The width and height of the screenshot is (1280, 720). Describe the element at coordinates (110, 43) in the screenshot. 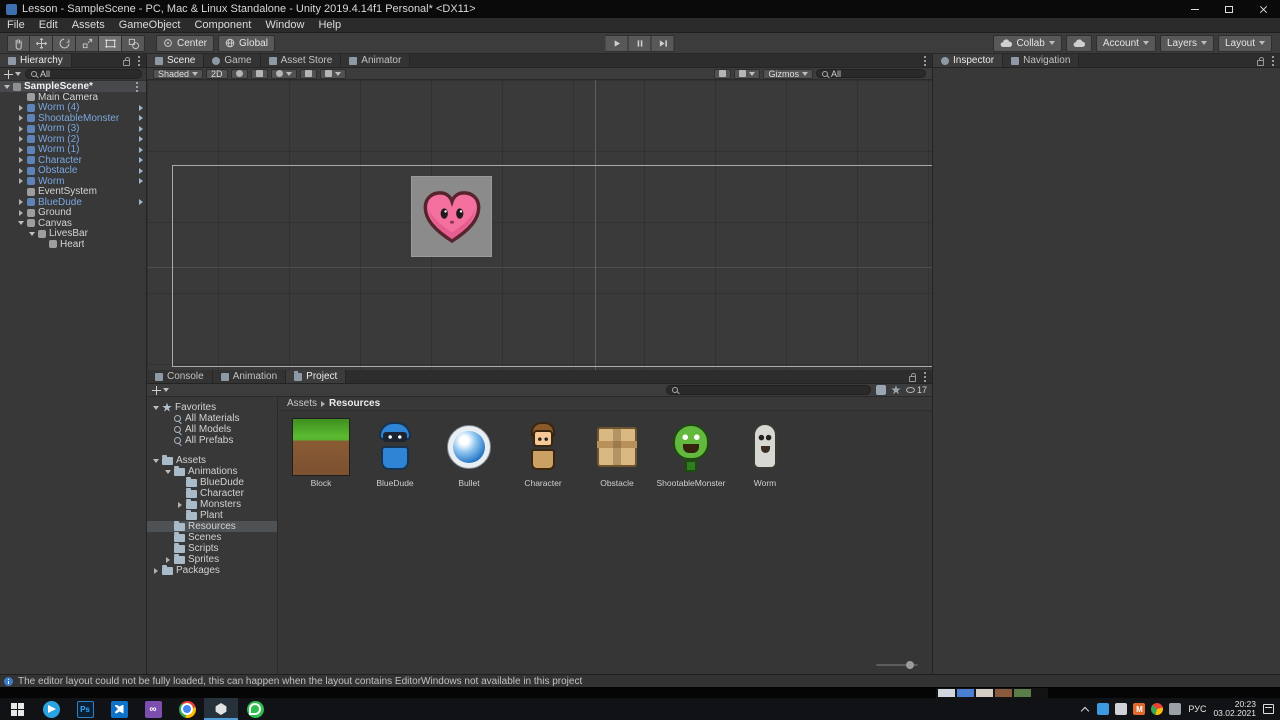

I see `rect-tool-button` at that location.